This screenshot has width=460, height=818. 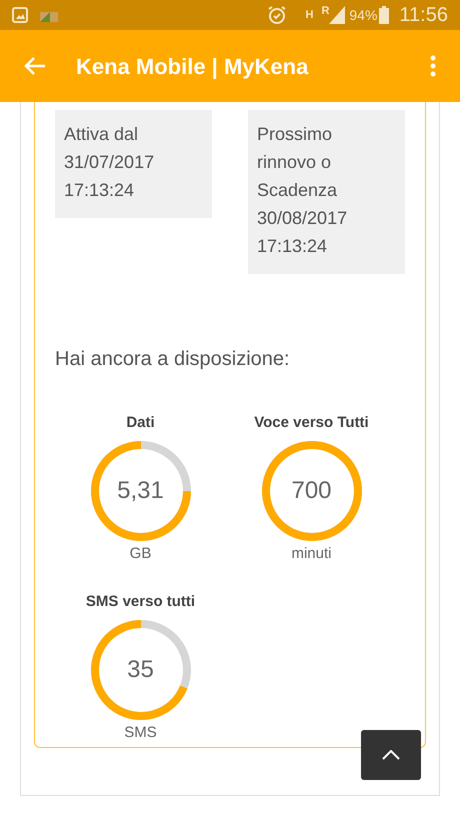 I want to click on gauge-value: 35, so click(x=140, y=669).